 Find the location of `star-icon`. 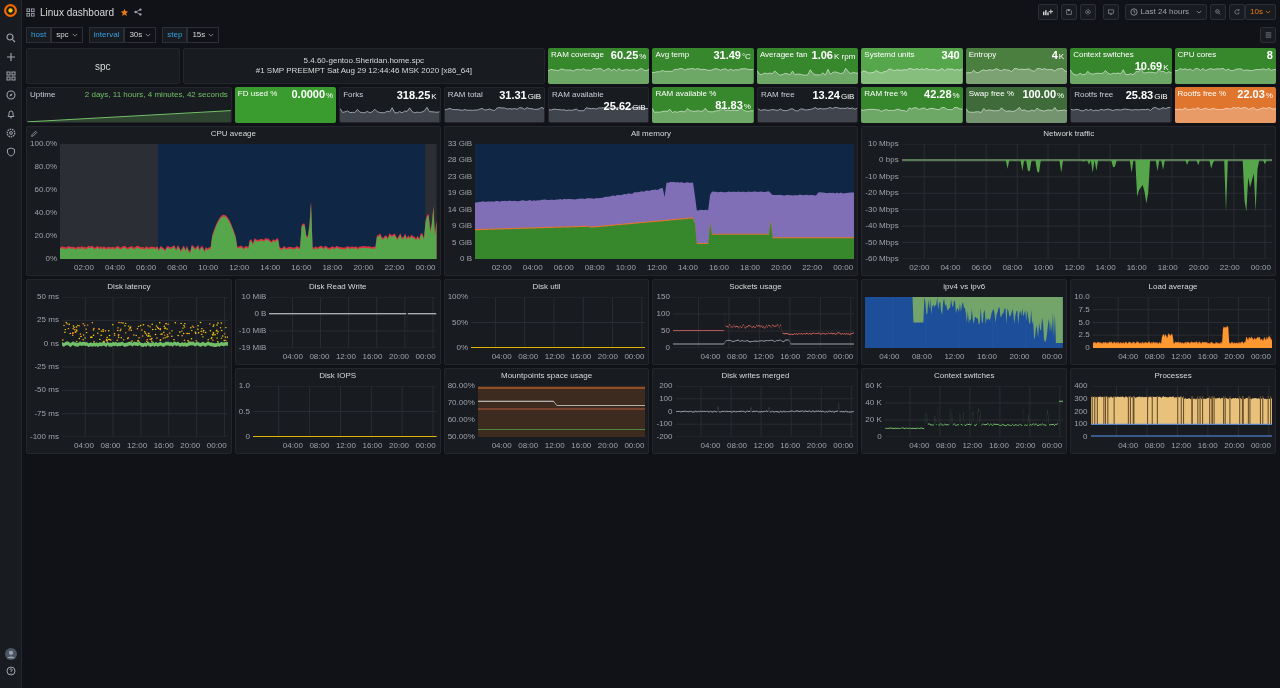

star-icon is located at coordinates (124, 12).